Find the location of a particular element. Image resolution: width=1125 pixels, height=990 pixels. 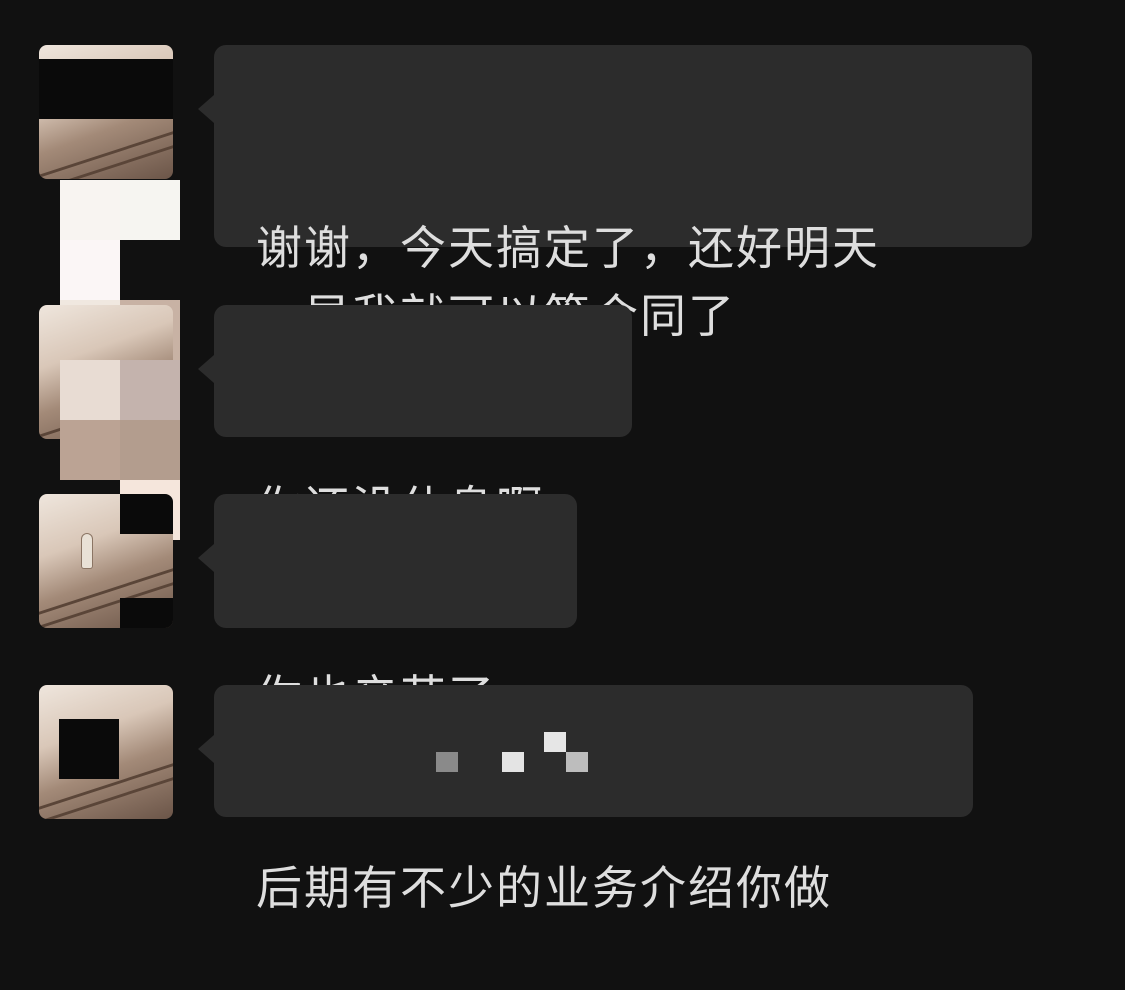

avatar-figure is located at coordinates (87, 551).